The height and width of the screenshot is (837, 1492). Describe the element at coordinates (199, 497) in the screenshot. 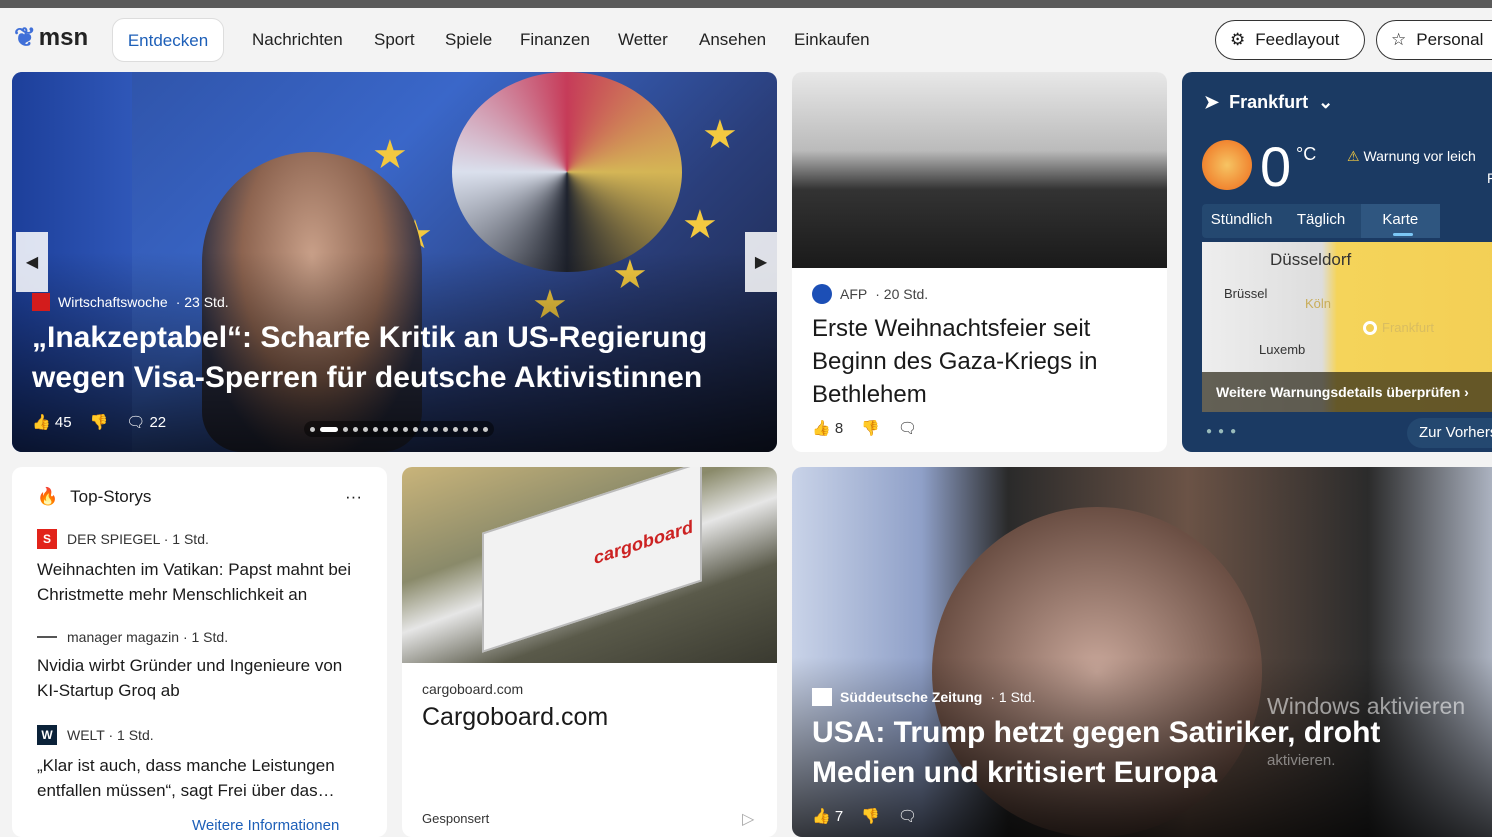

I see `top-stories-header: 🔥 Top-Storys ···` at that location.